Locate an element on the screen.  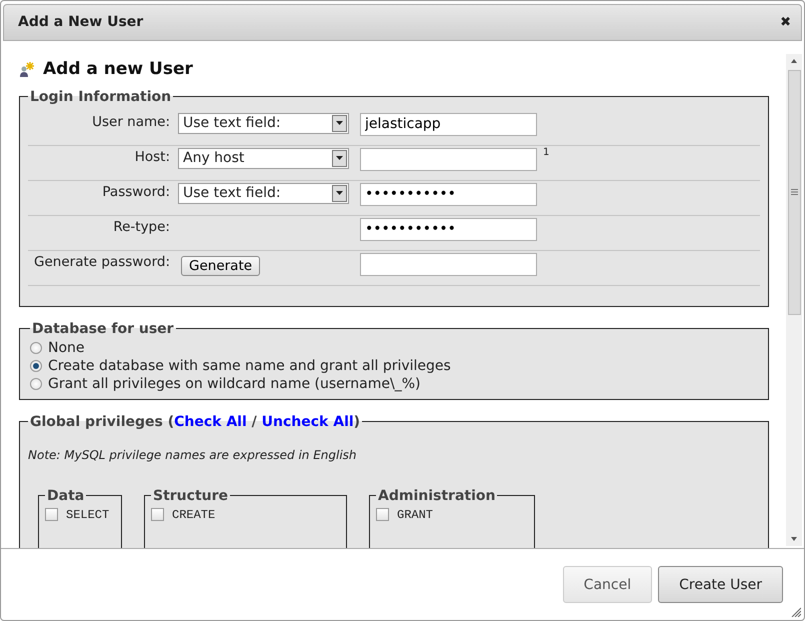
uncheck-all-link: Uncheck All is located at coordinates (308, 422).